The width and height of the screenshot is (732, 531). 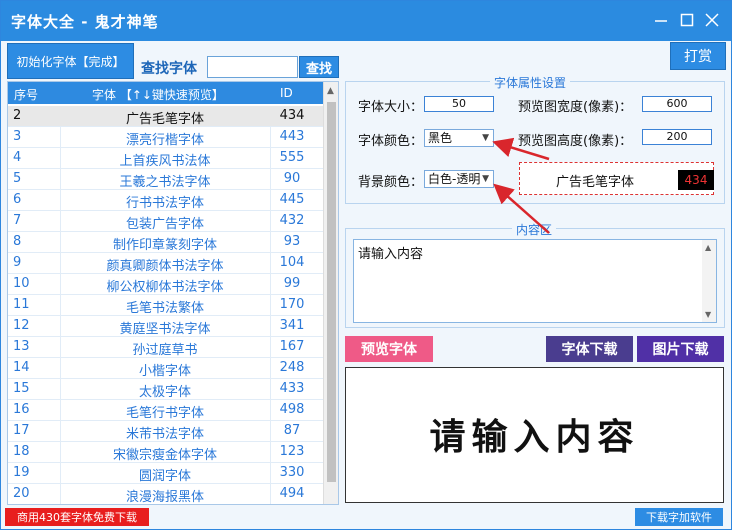 I want to click on init-fonts-button: 初始化字体【完成】, so click(x=70, y=61).